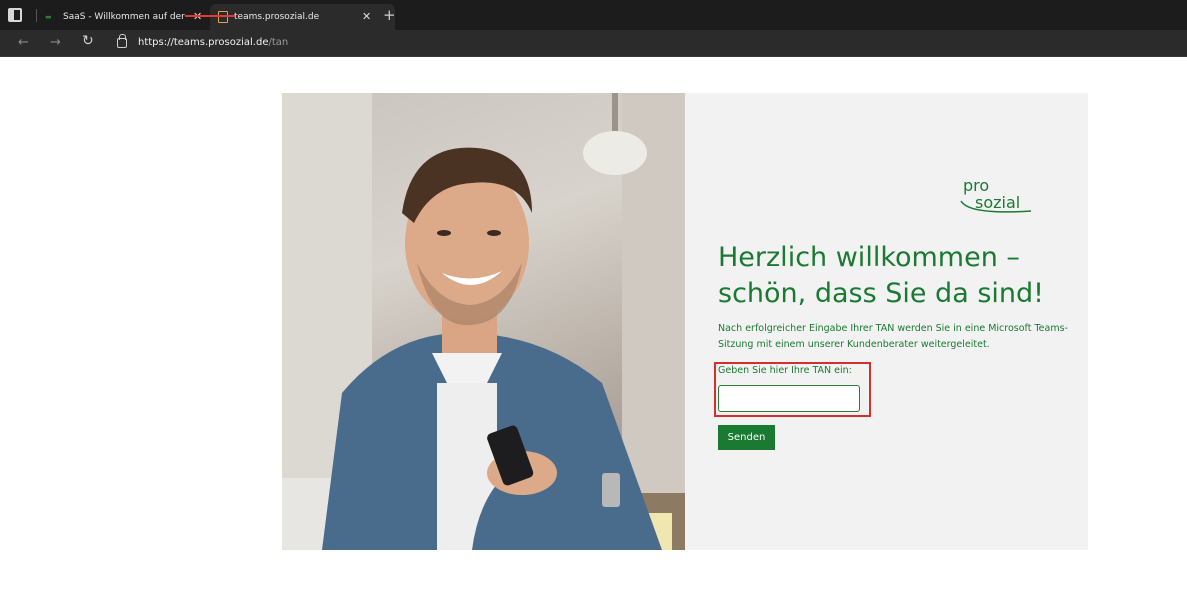  I want to click on svg-text: sozial, so click(997, 202).